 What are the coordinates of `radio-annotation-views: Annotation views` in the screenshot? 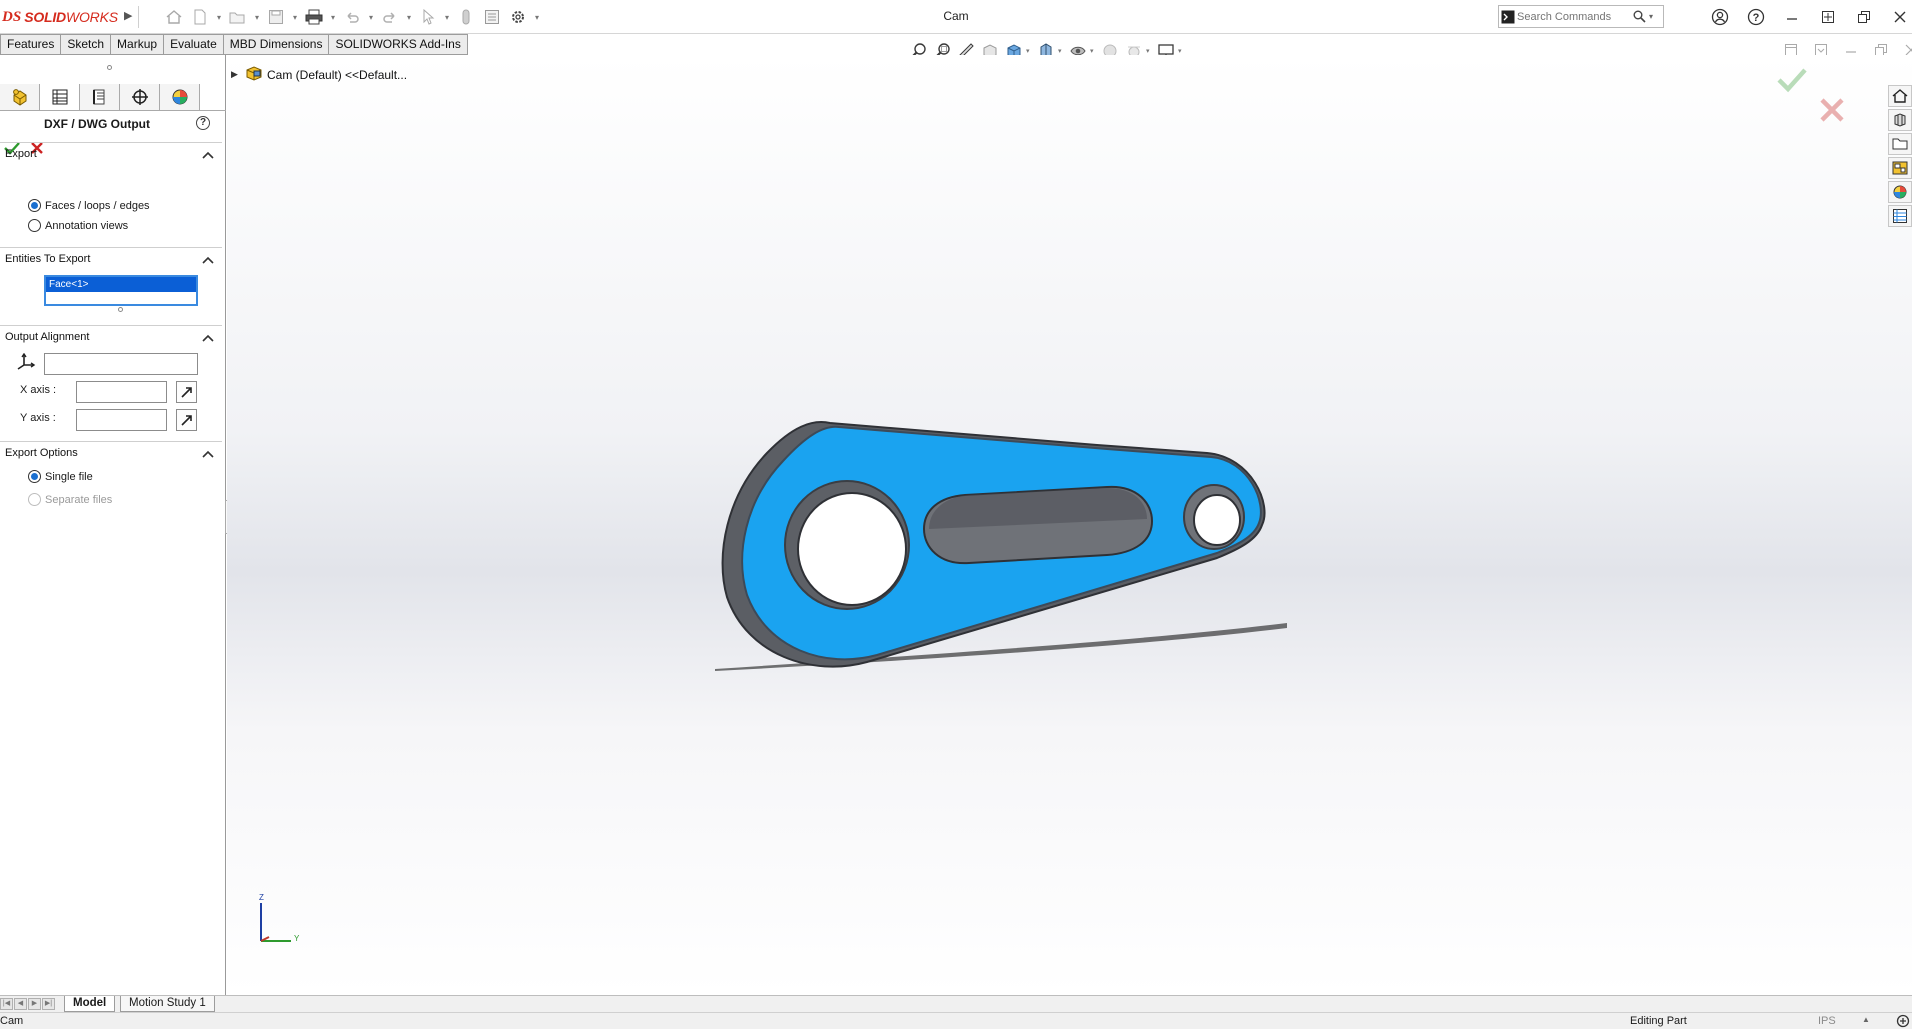 It's located at (78, 225).